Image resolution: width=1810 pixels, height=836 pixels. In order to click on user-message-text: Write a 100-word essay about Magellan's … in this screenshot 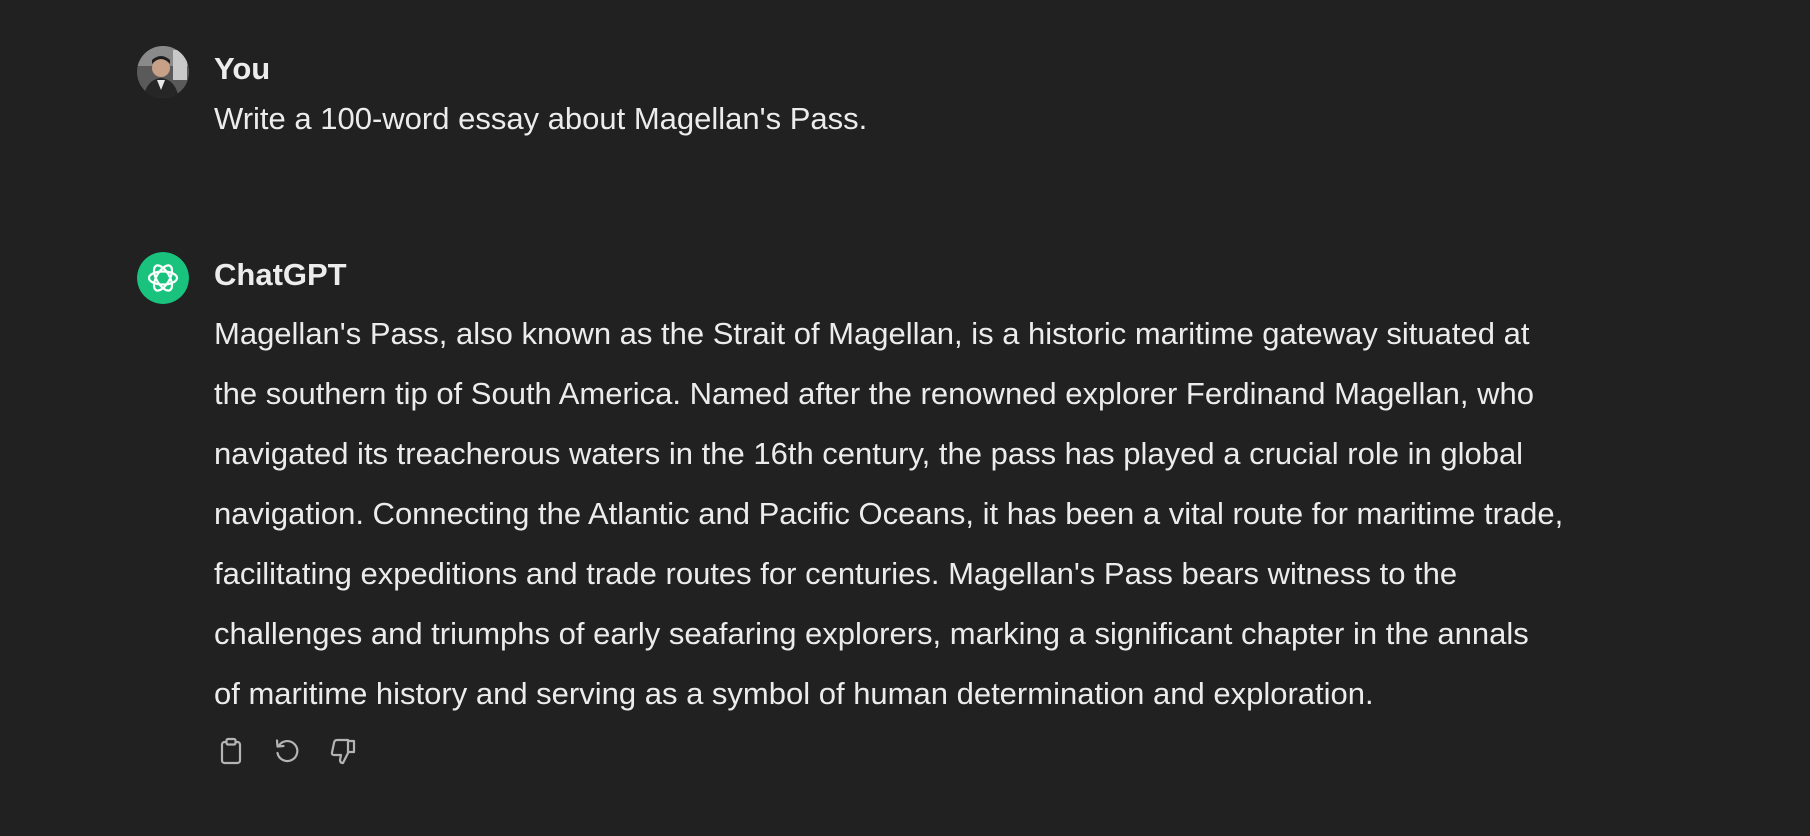, I will do `click(541, 118)`.